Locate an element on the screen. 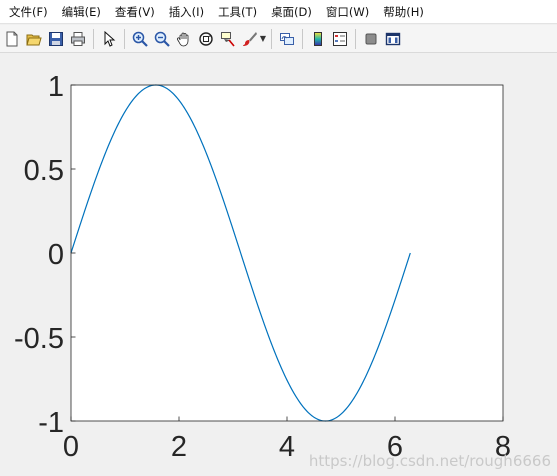 Image resolution: width=557 pixels, height=476 pixels. x-tick-label: 0 is located at coordinates (71, 447).